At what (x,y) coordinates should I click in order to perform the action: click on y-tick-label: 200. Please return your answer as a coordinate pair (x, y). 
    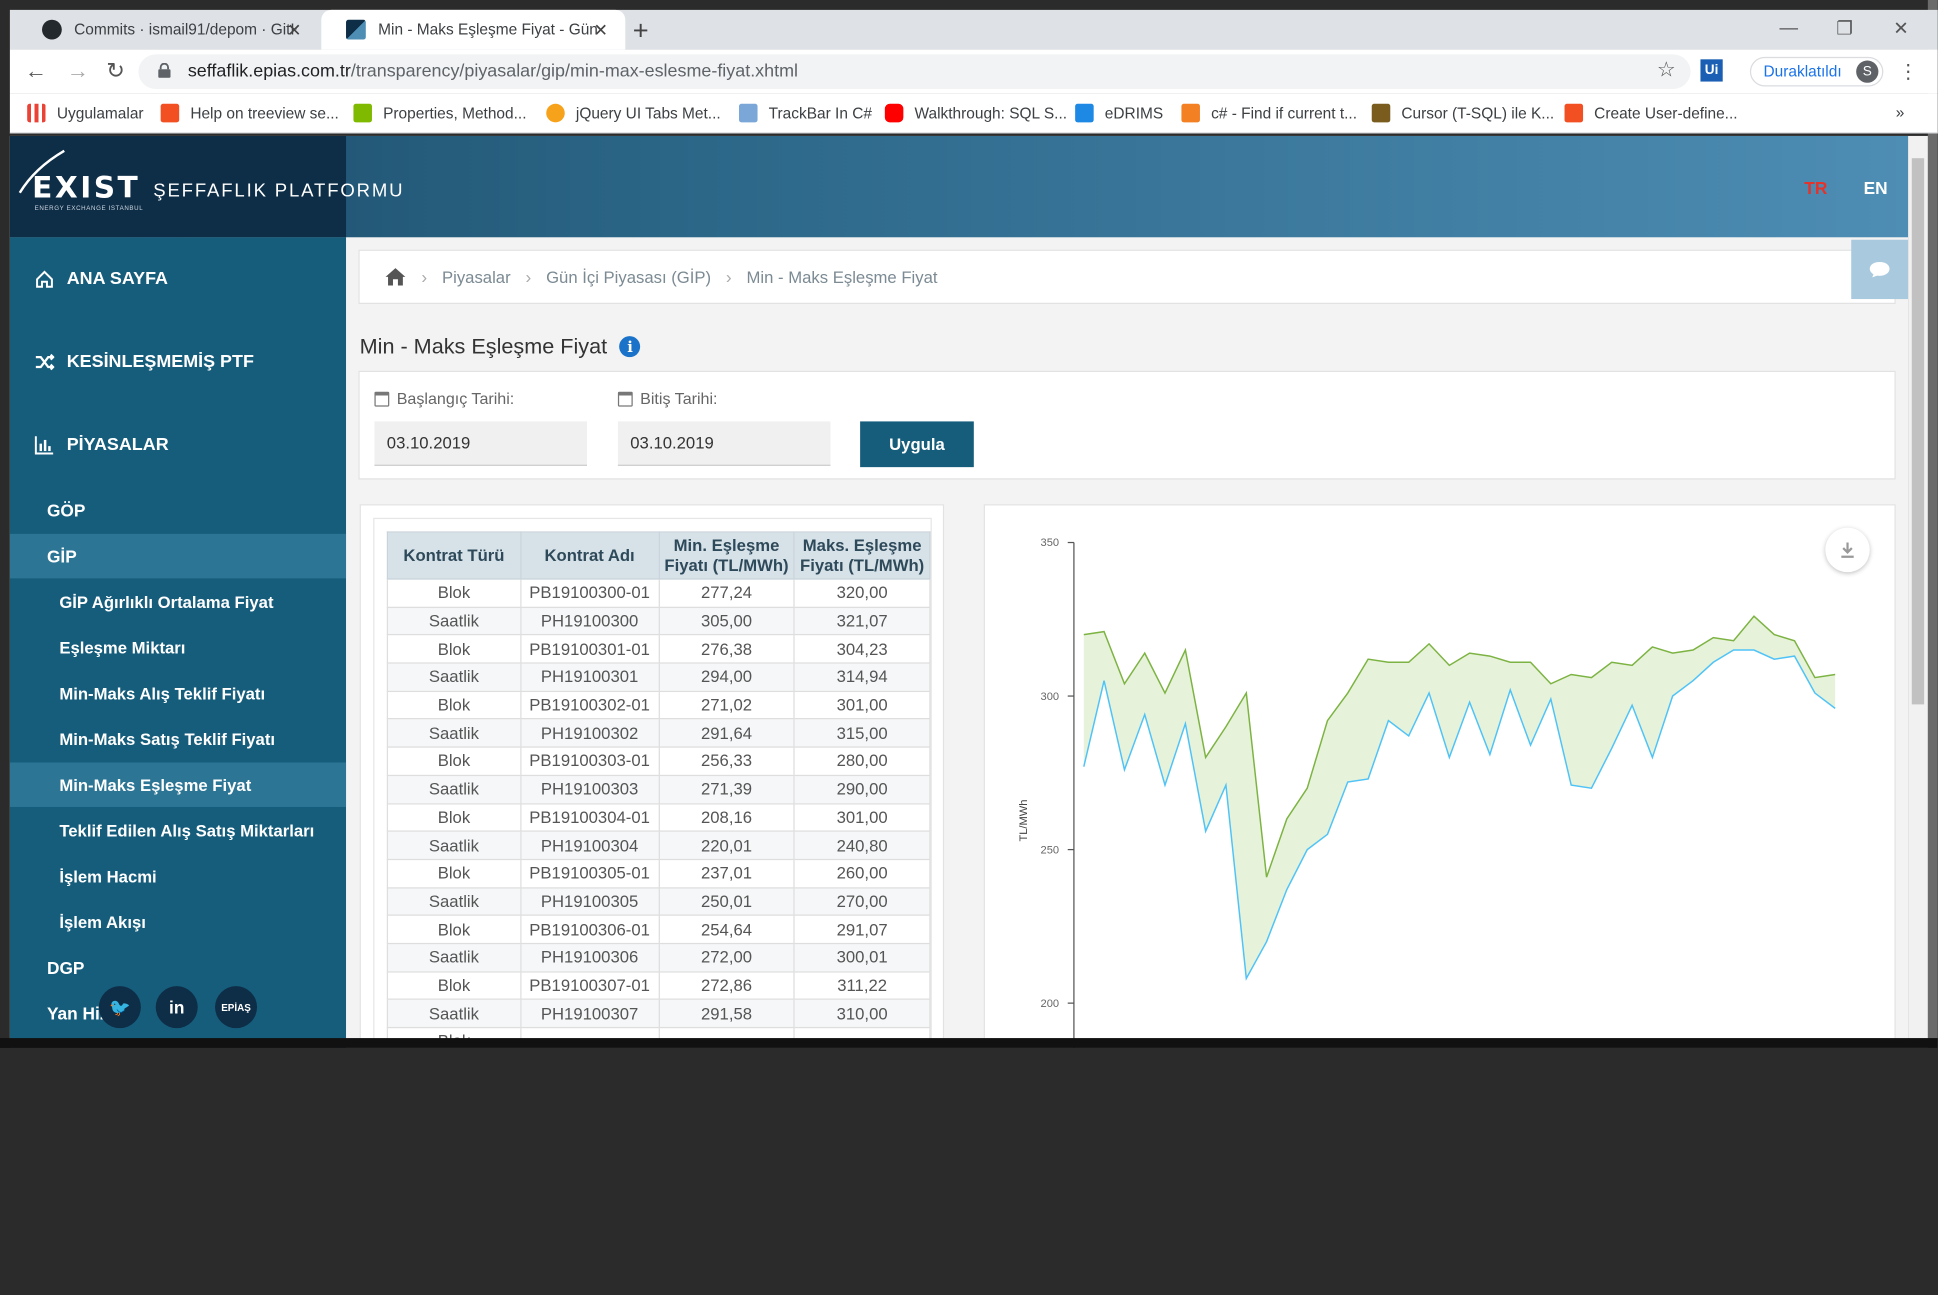
    Looking at the image, I should click on (1050, 1004).